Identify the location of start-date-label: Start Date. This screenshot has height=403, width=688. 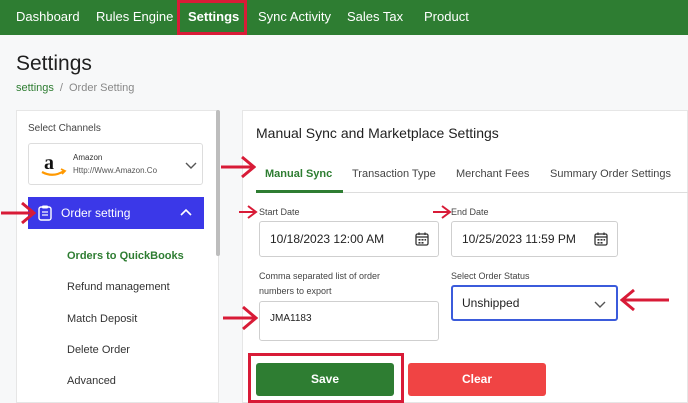
(279, 212).